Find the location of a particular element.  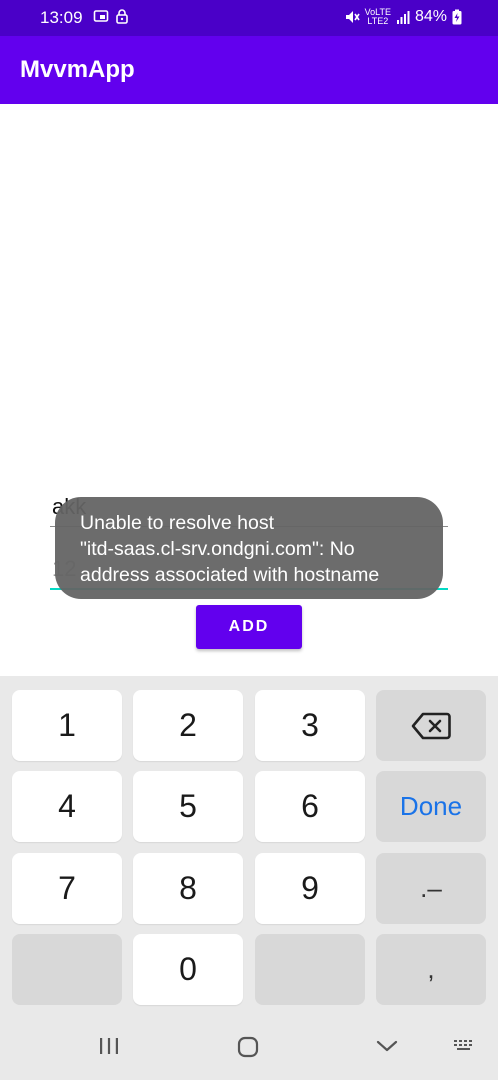

key-1: 1 is located at coordinates (67, 725).